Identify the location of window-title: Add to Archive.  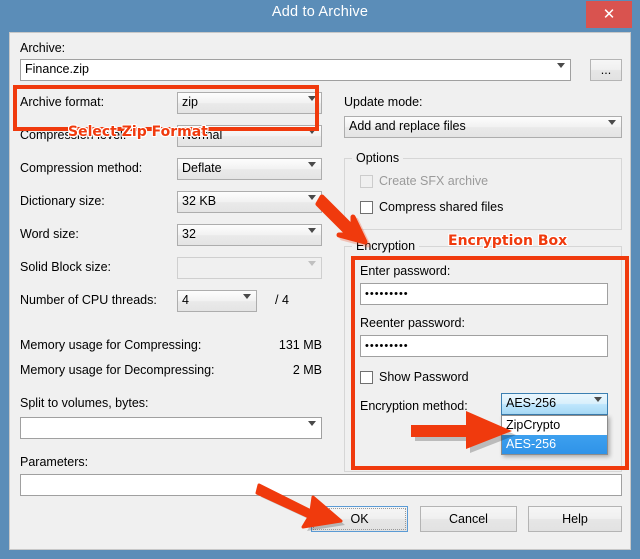
(320, 12).